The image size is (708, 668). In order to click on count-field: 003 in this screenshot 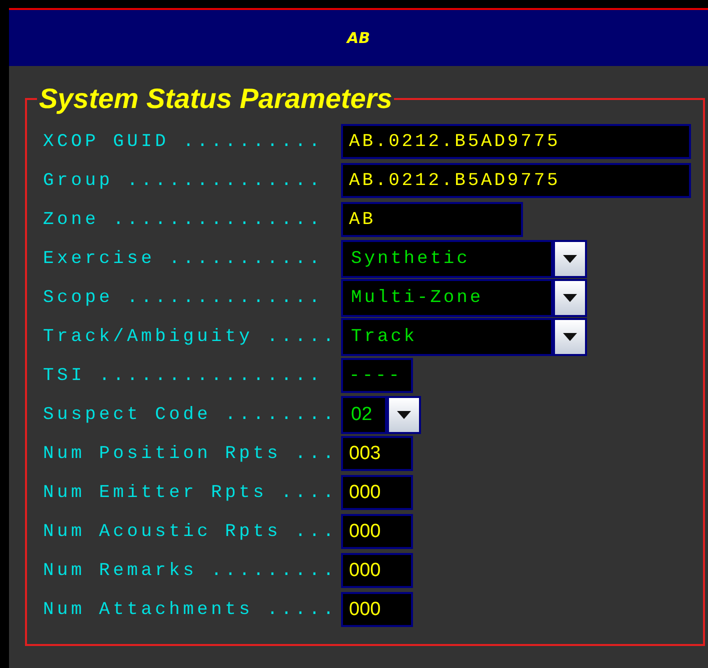, I will do `click(377, 453)`.